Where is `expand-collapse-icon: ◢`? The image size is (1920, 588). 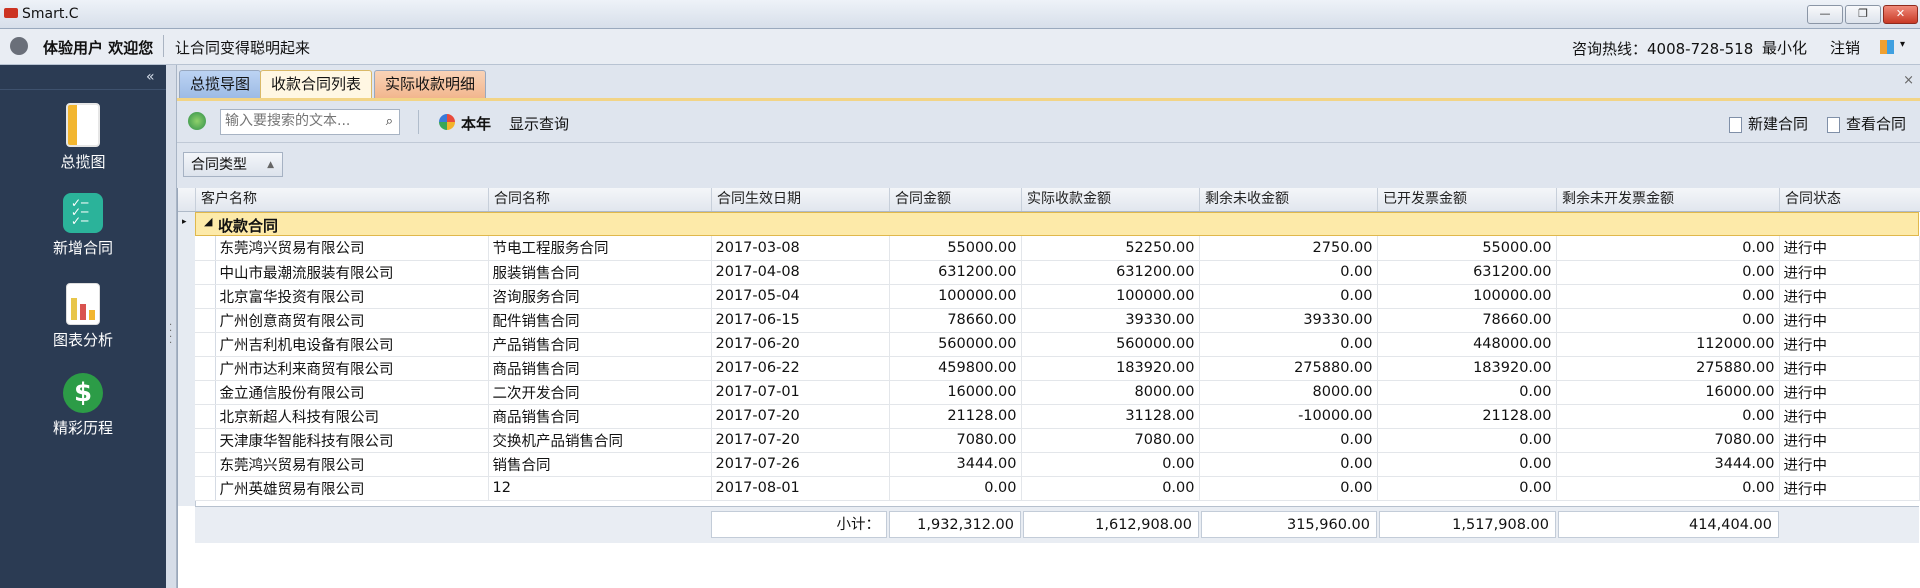 expand-collapse-icon: ◢ is located at coordinates (208, 221).